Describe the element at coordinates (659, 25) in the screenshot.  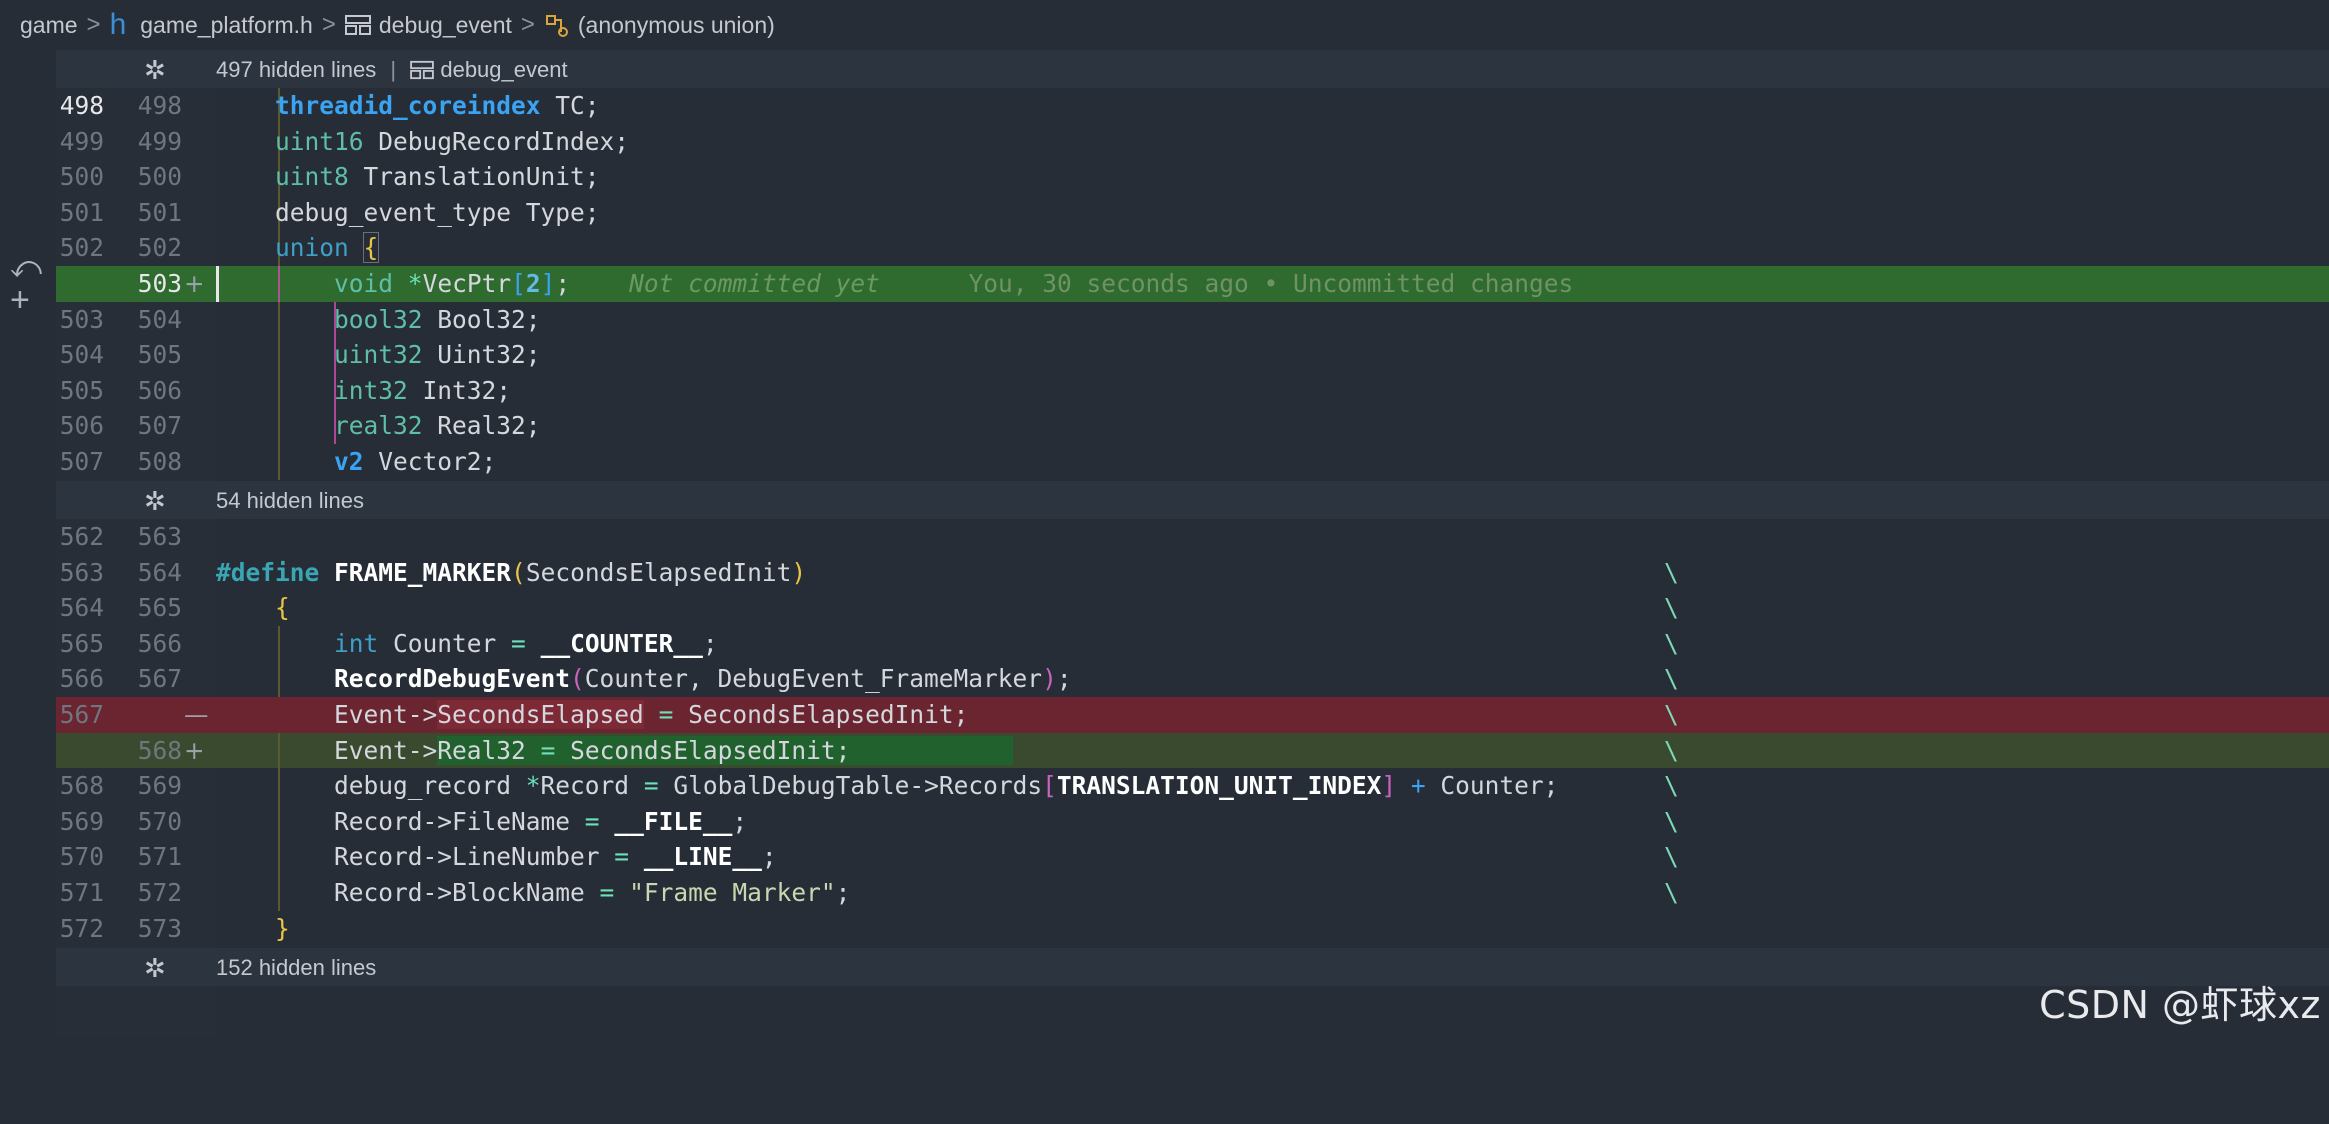
I see `breadcrumb-item-union: (anonymous union)` at that location.